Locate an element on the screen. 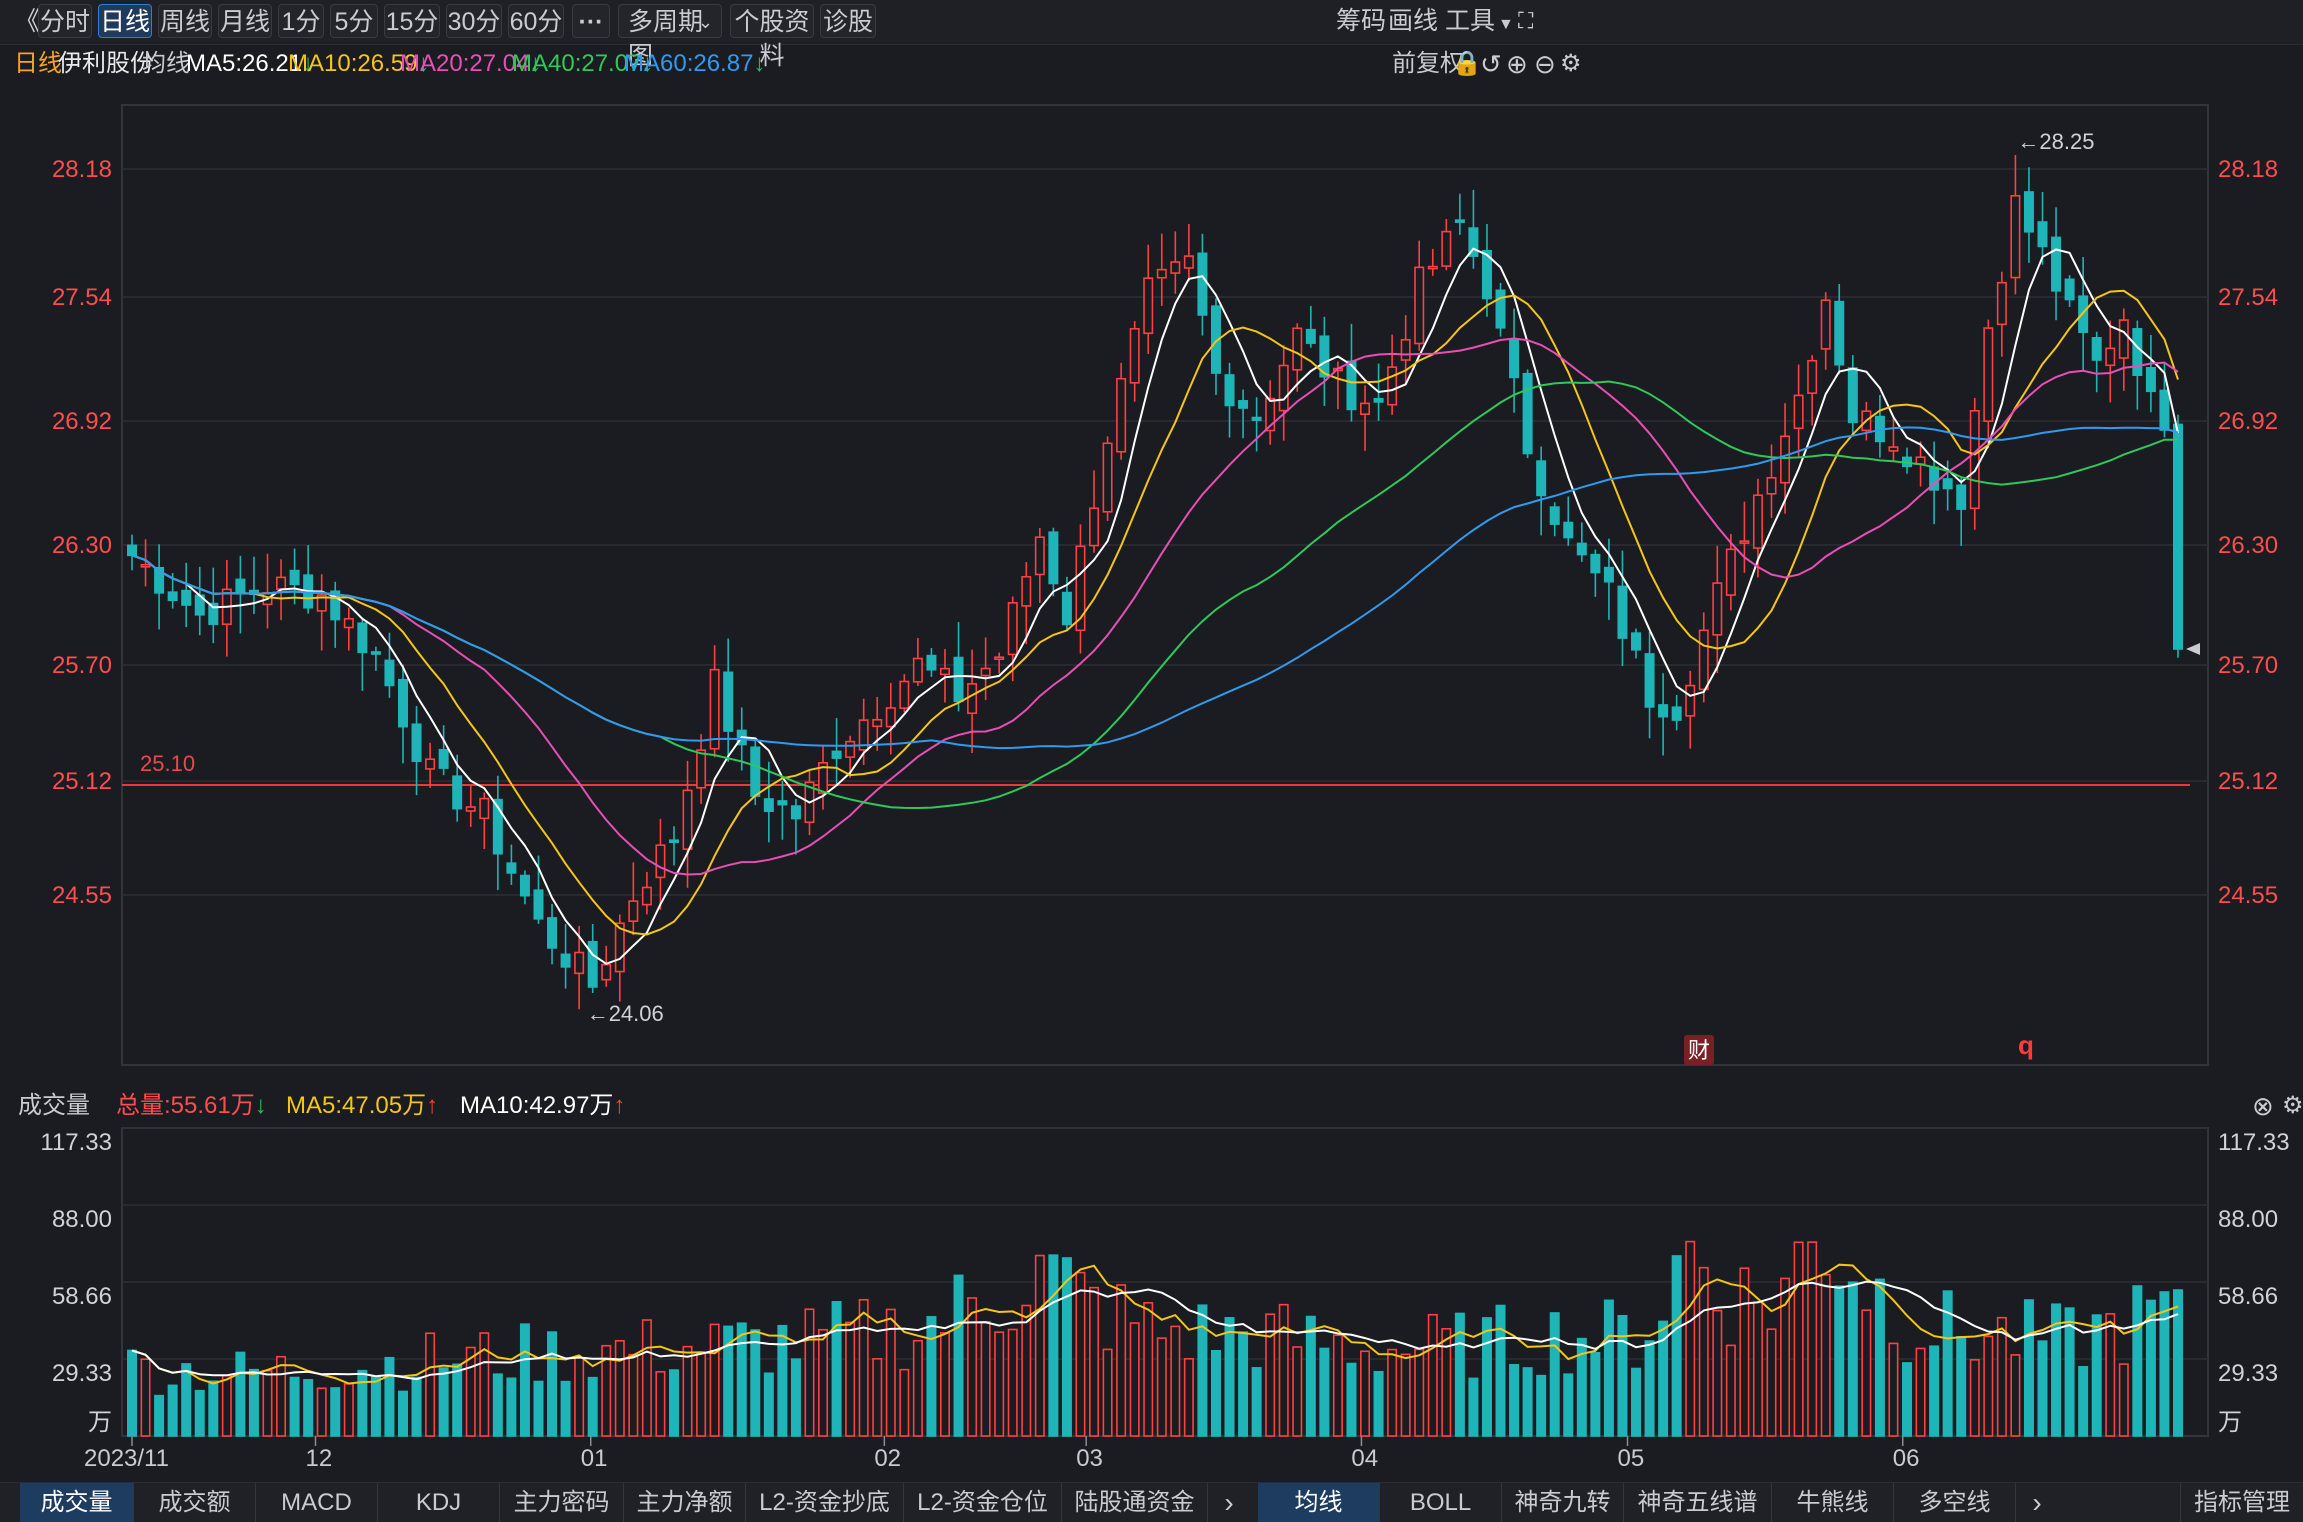 Image resolution: width=2303 pixels, height=1522 pixels. stock-info-button: 个股资料 is located at coordinates (772, 37).